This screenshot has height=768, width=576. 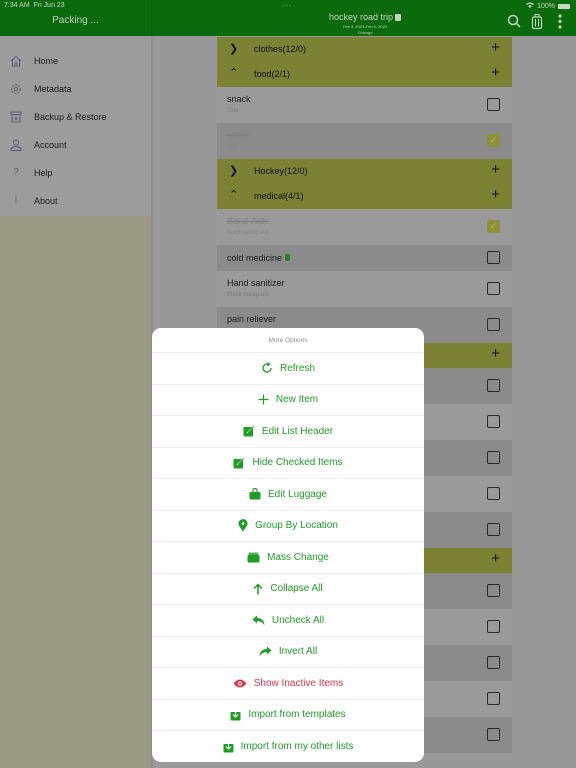 I want to click on list-item: Hand sanitizer Black backpack, so click(x=364, y=289).